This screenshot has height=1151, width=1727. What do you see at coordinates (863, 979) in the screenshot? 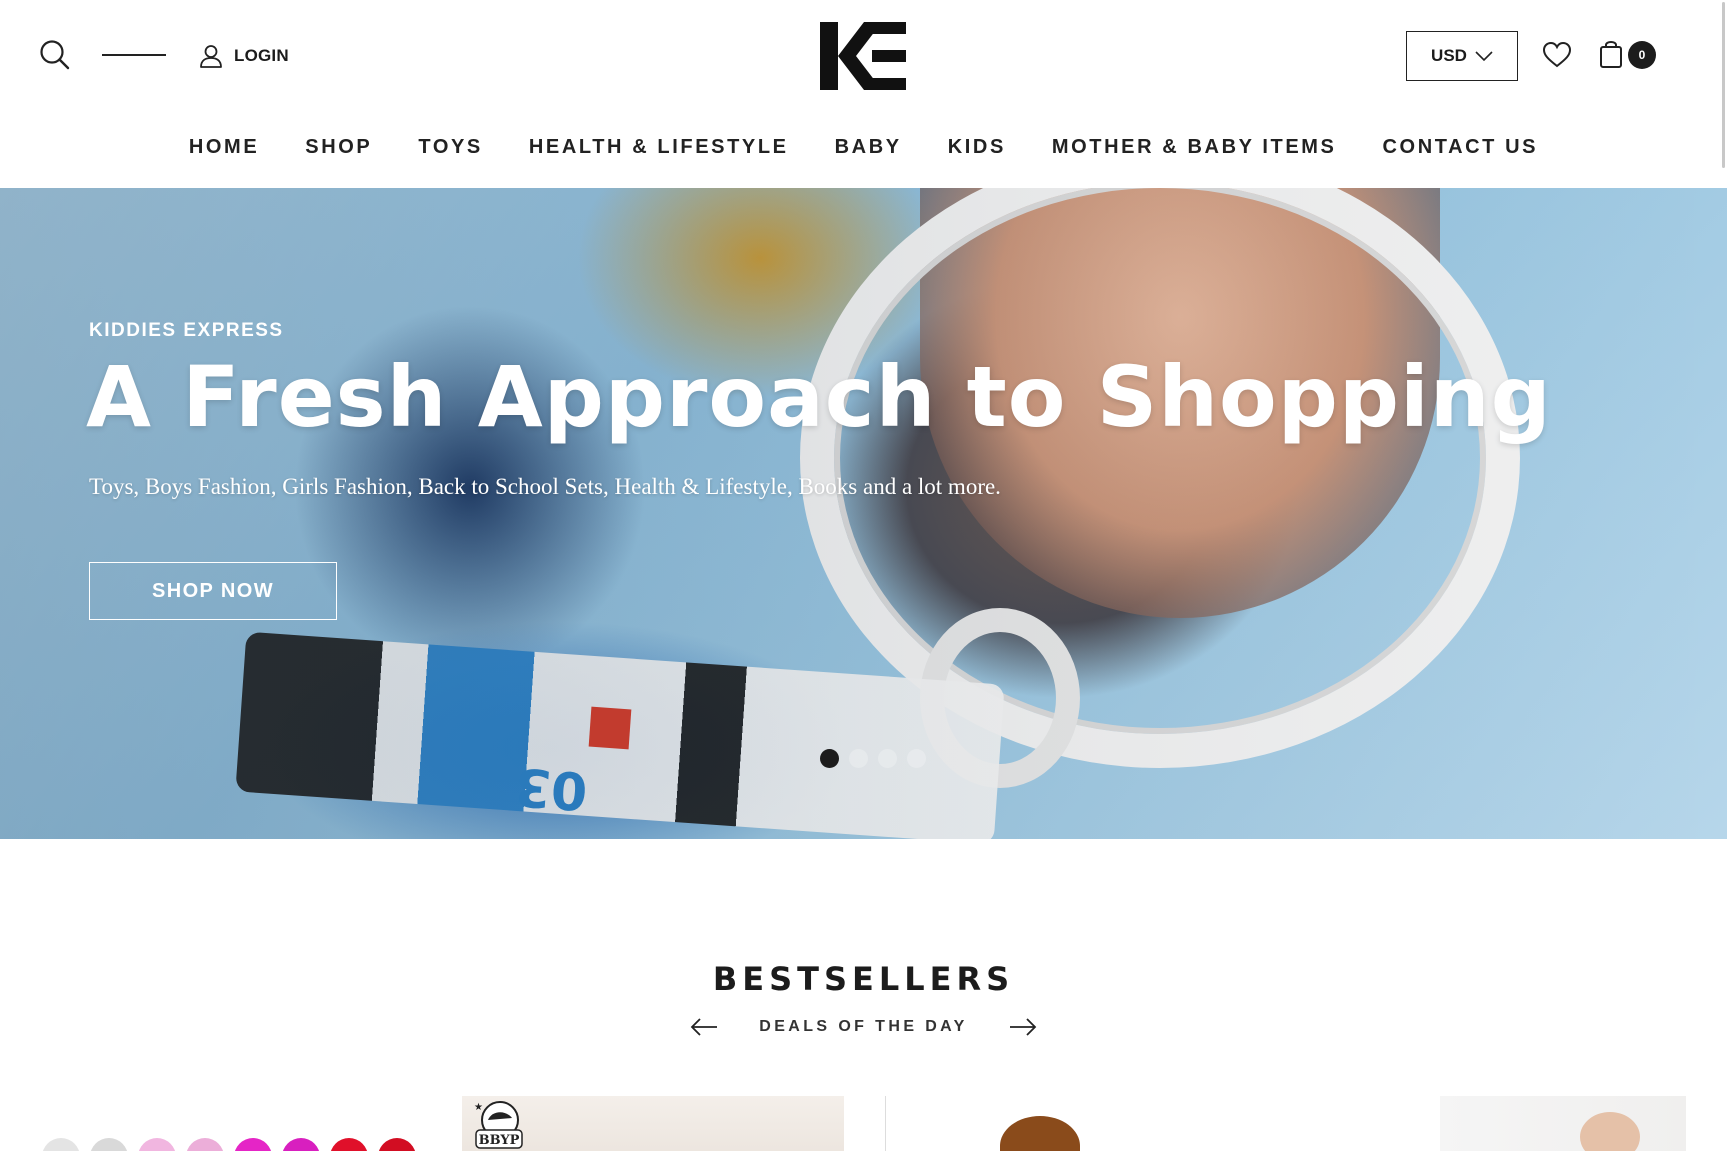
I see `bestsellers-title: BESTSELLERS` at bounding box center [863, 979].